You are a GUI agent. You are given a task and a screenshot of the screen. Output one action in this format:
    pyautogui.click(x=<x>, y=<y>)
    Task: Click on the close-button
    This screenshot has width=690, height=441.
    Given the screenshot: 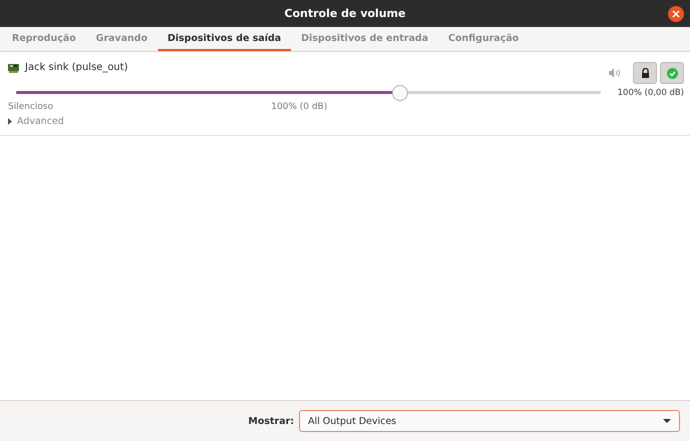 What is the action you would take?
    pyautogui.click(x=676, y=14)
    